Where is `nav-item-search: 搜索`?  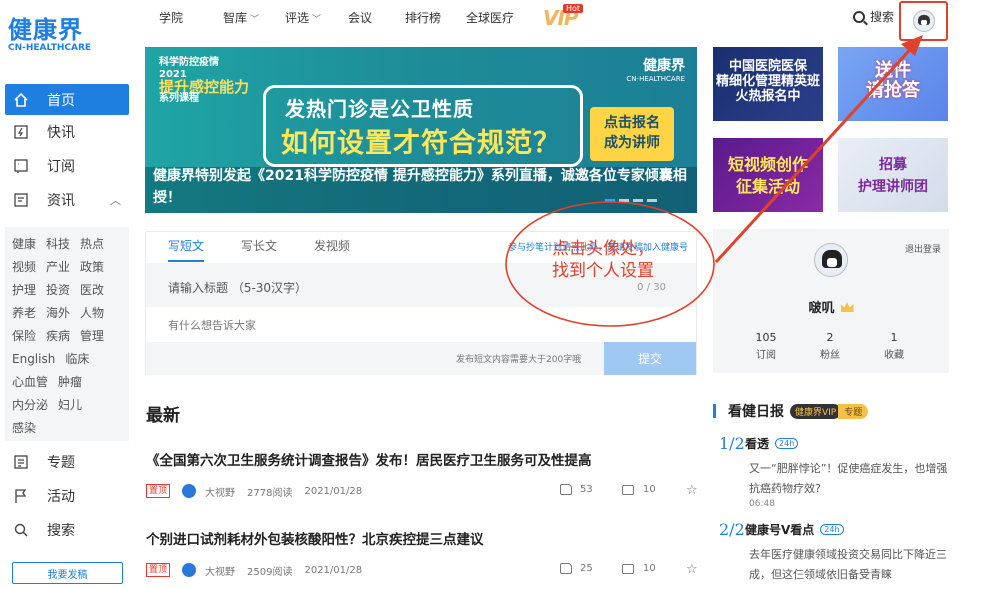 nav-item-search: 搜索 is located at coordinates (67, 530).